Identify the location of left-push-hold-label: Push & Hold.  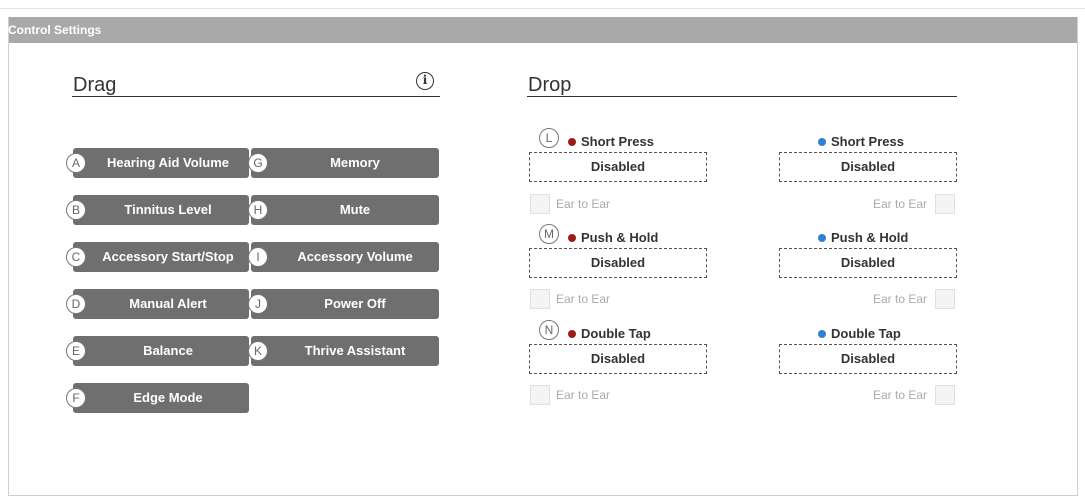
(613, 237).